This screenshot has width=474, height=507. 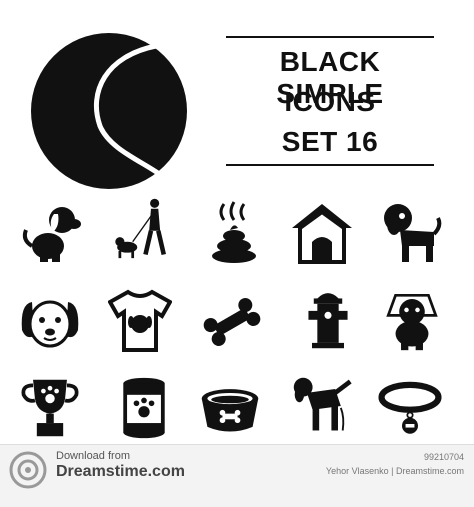 What do you see at coordinates (330, 165) in the screenshot?
I see `title-bottom-rule` at bounding box center [330, 165].